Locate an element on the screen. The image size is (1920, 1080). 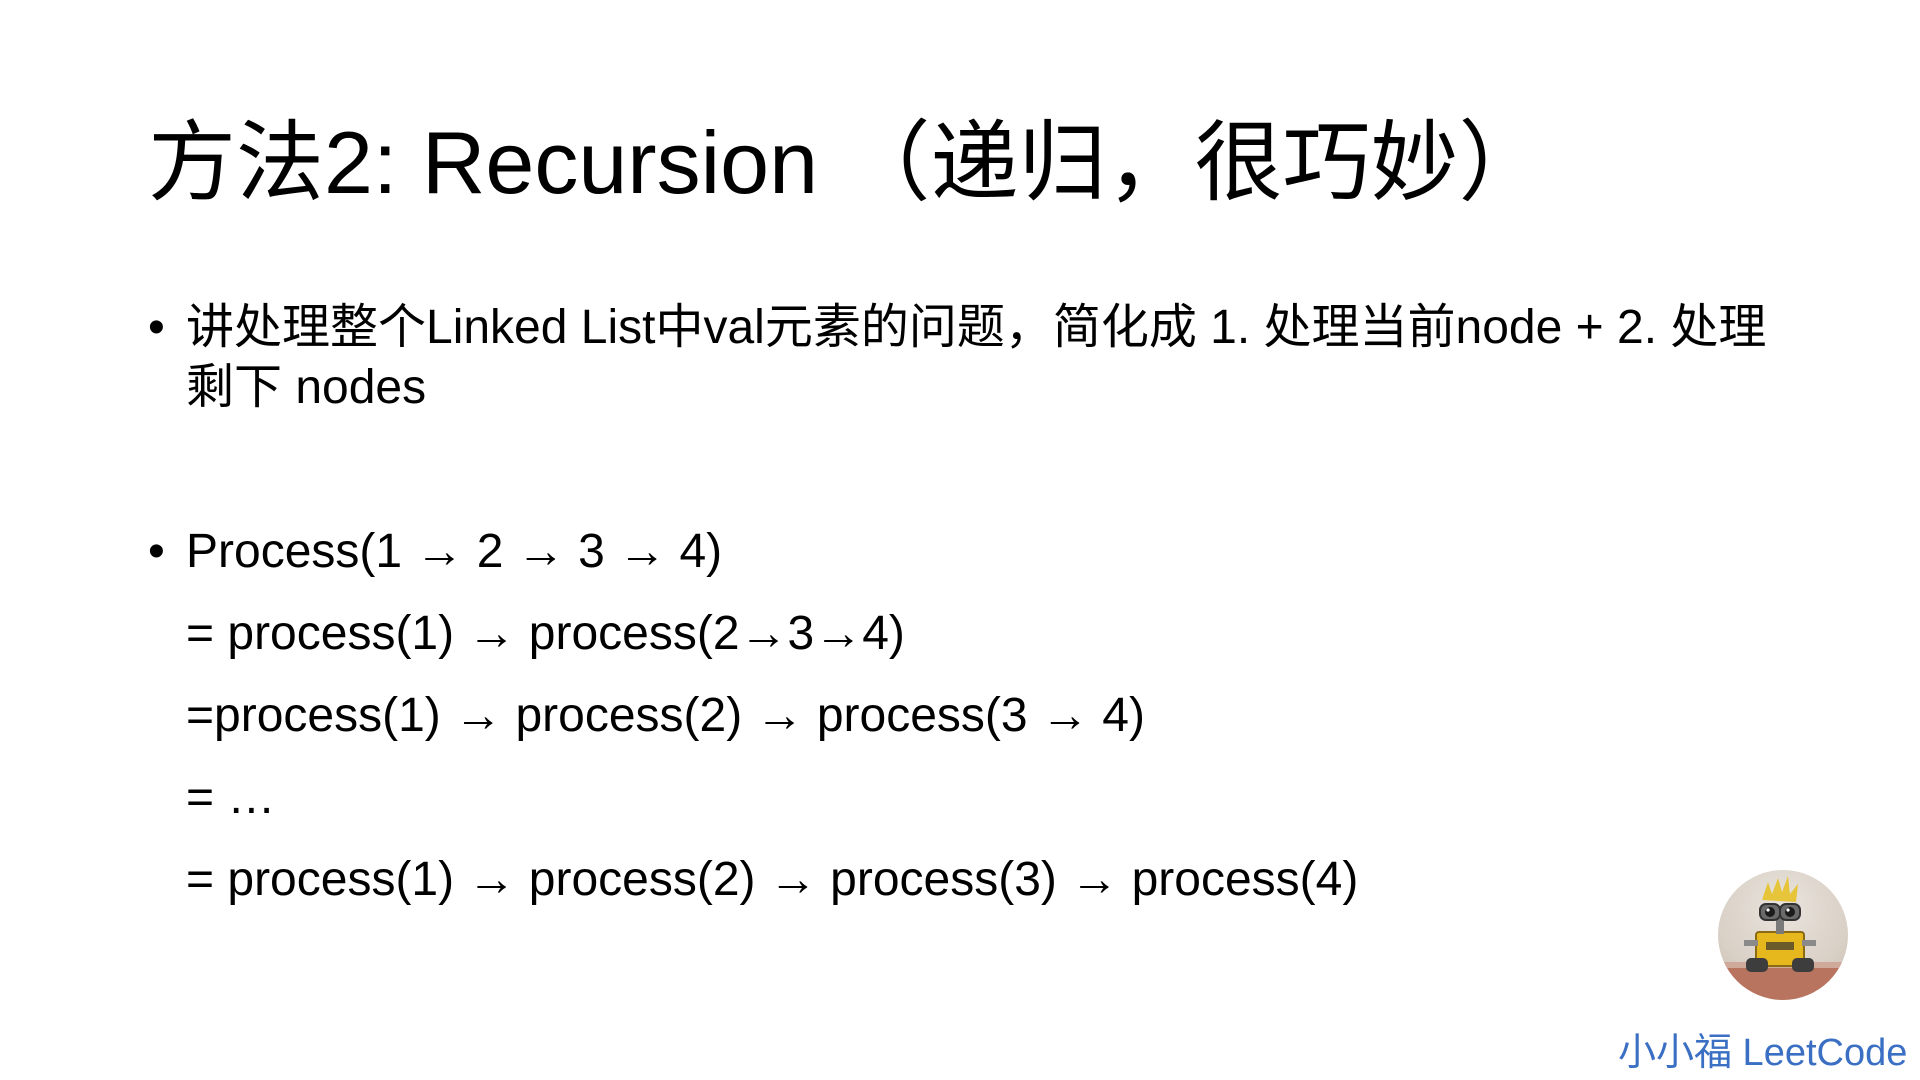
robot-avatar-icon is located at coordinates (1783, 935).